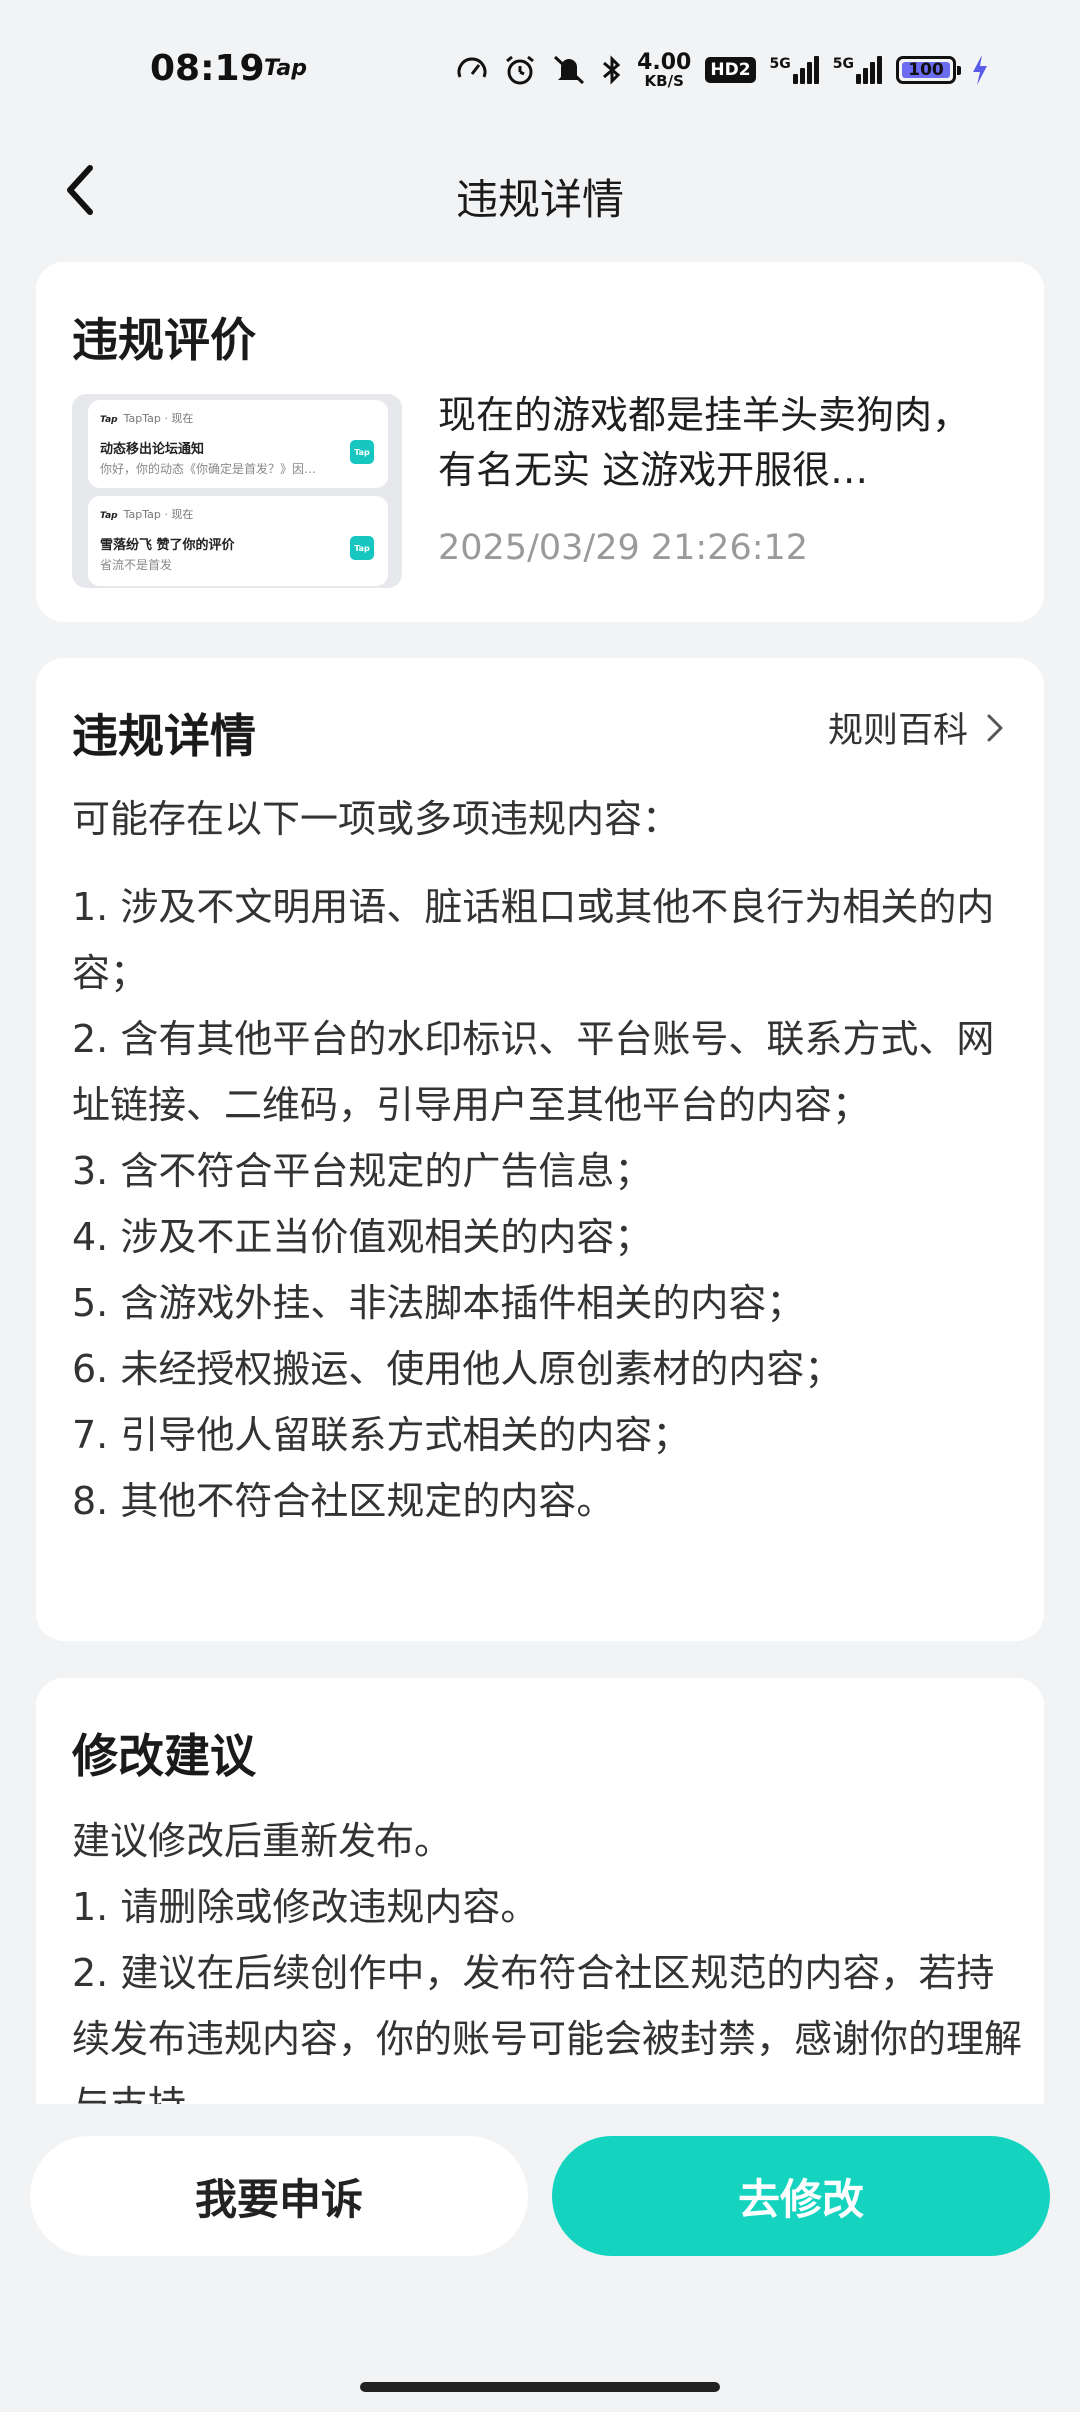  What do you see at coordinates (623, 548) in the screenshot?
I see `review-date: 2025/03/29 21:26:12` at bounding box center [623, 548].